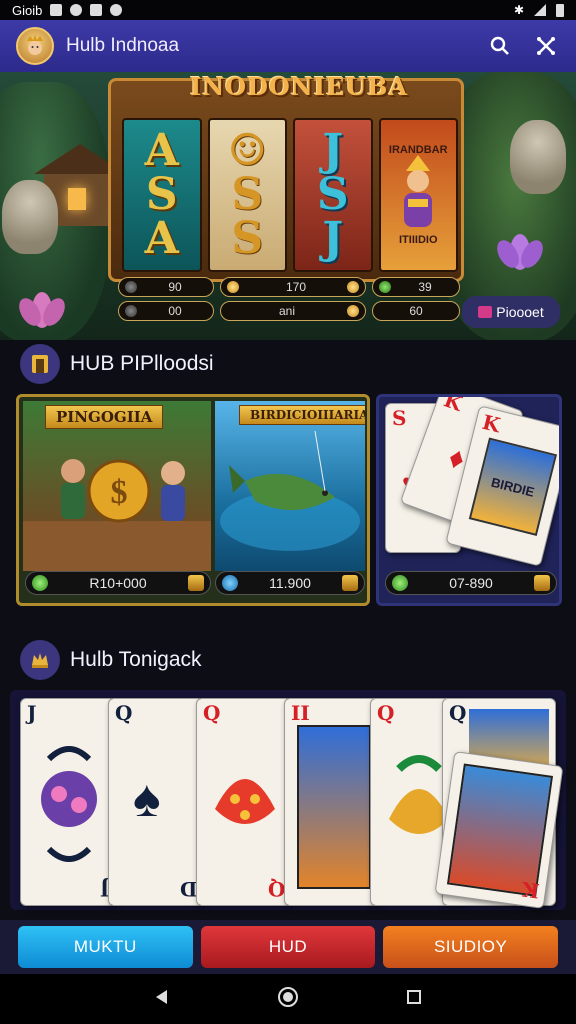  I want to click on home-button, so click(288, 999).